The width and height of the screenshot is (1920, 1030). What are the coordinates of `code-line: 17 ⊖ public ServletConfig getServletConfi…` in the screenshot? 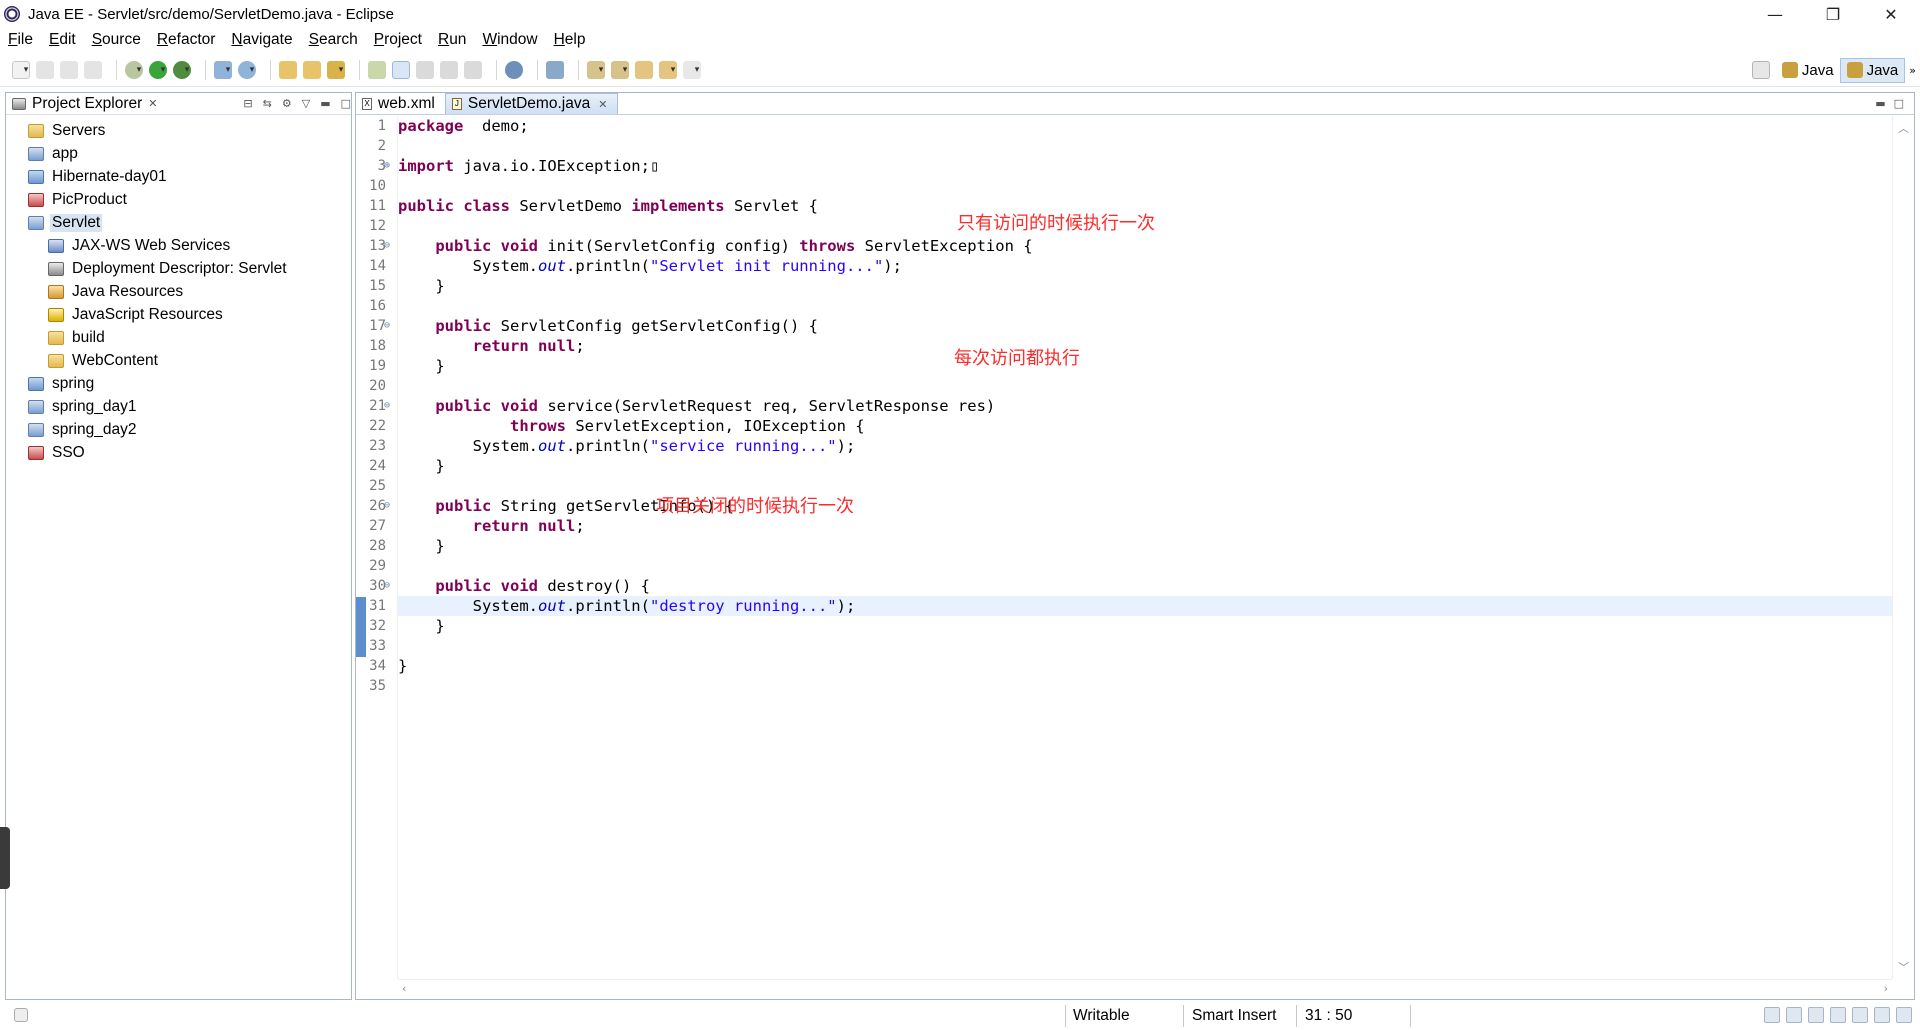 It's located at (1130, 326).